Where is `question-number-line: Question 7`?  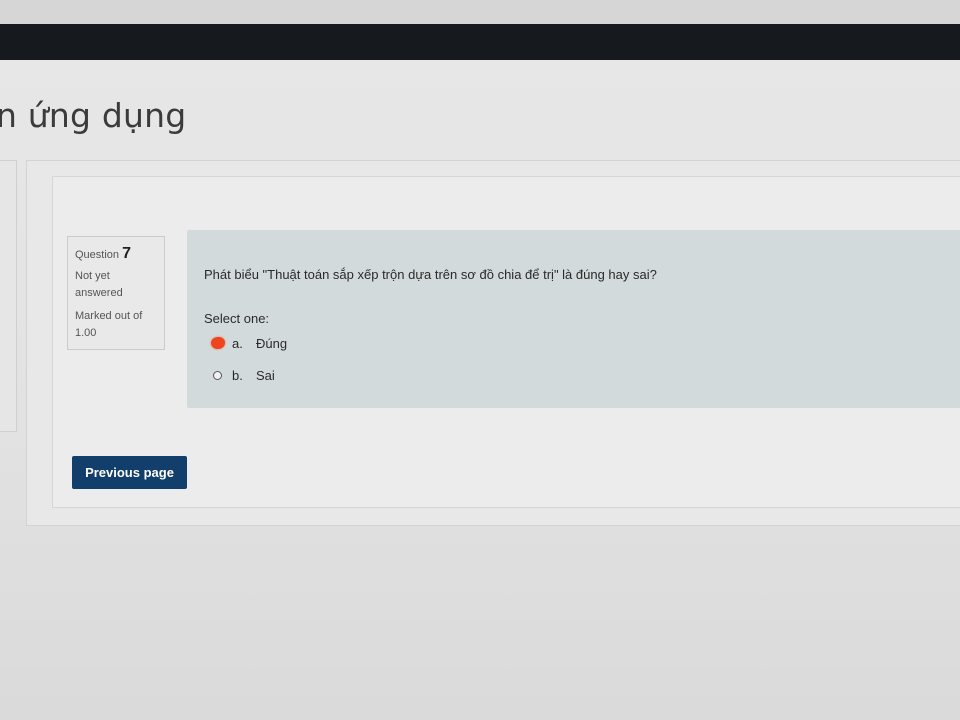
question-number-line: Question 7 is located at coordinates (116, 254).